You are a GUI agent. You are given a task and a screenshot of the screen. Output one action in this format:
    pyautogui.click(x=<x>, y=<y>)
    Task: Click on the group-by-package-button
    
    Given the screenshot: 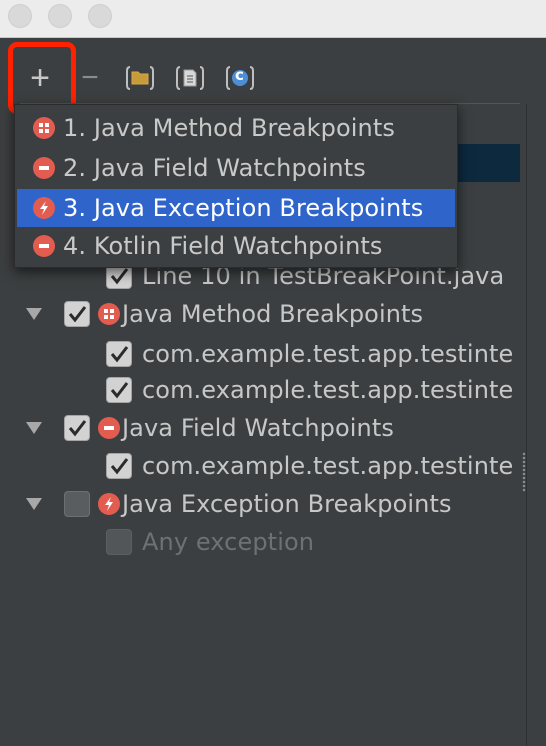 What is the action you would take?
    pyautogui.click(x=140, y=78)
    